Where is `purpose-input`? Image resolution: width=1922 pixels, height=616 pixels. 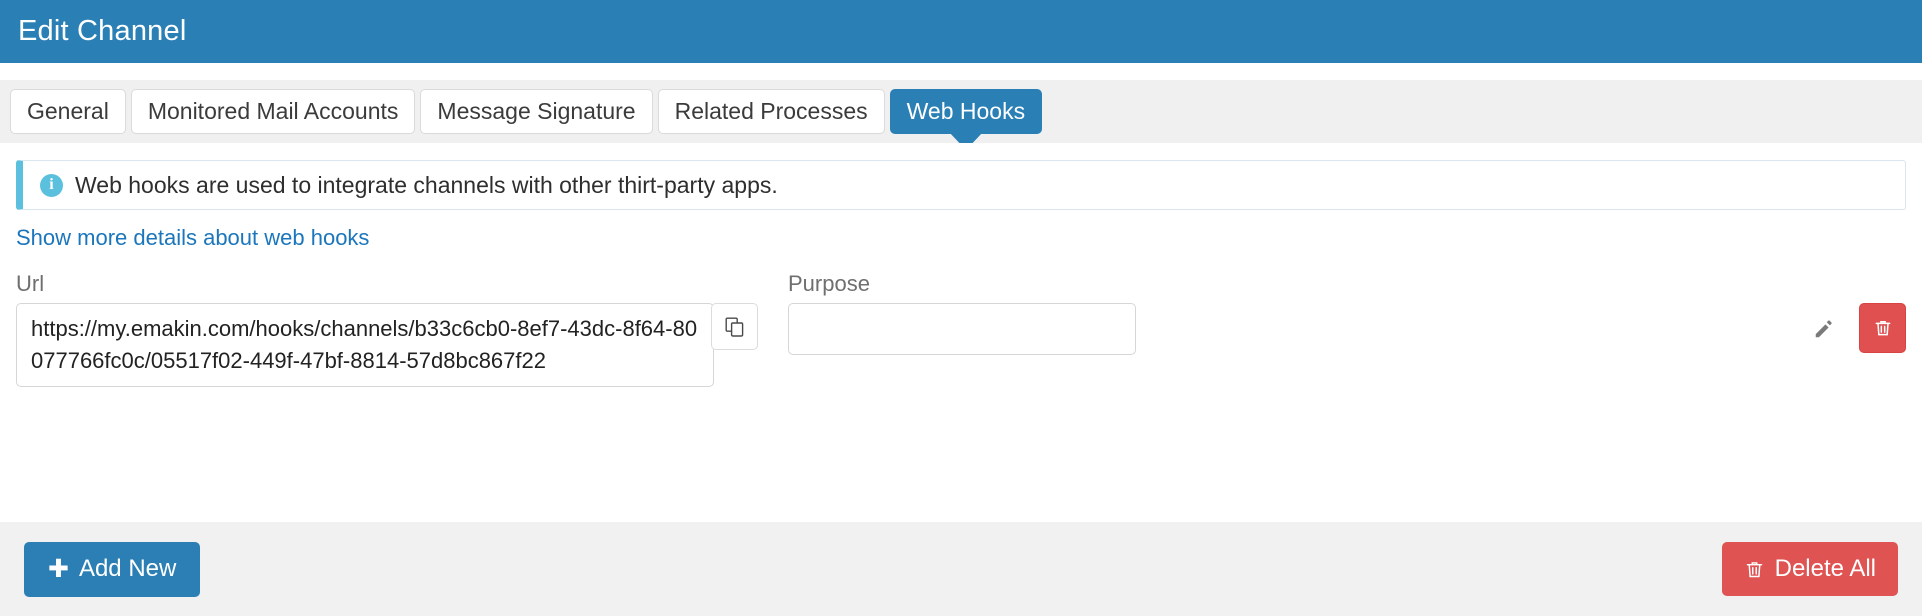 purpose-input is located at coordinates (962, 329).